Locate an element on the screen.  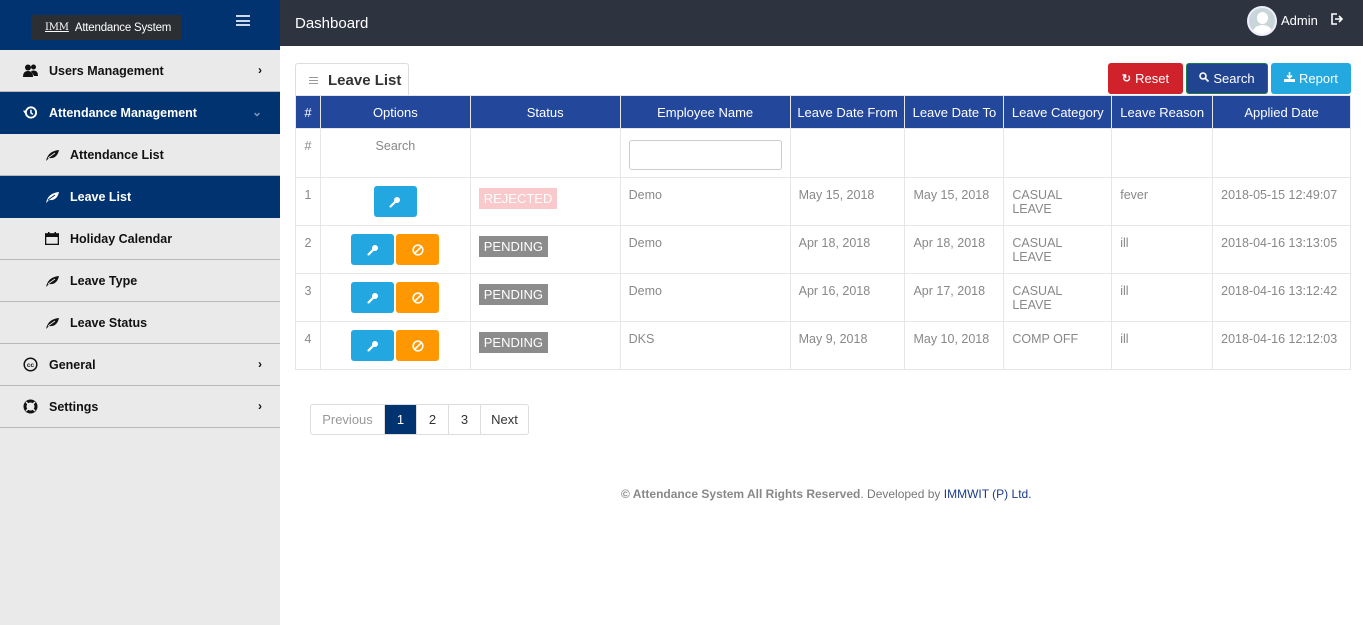
row-leave-to: May 10, 2018 is located at coordinates (954, 345).